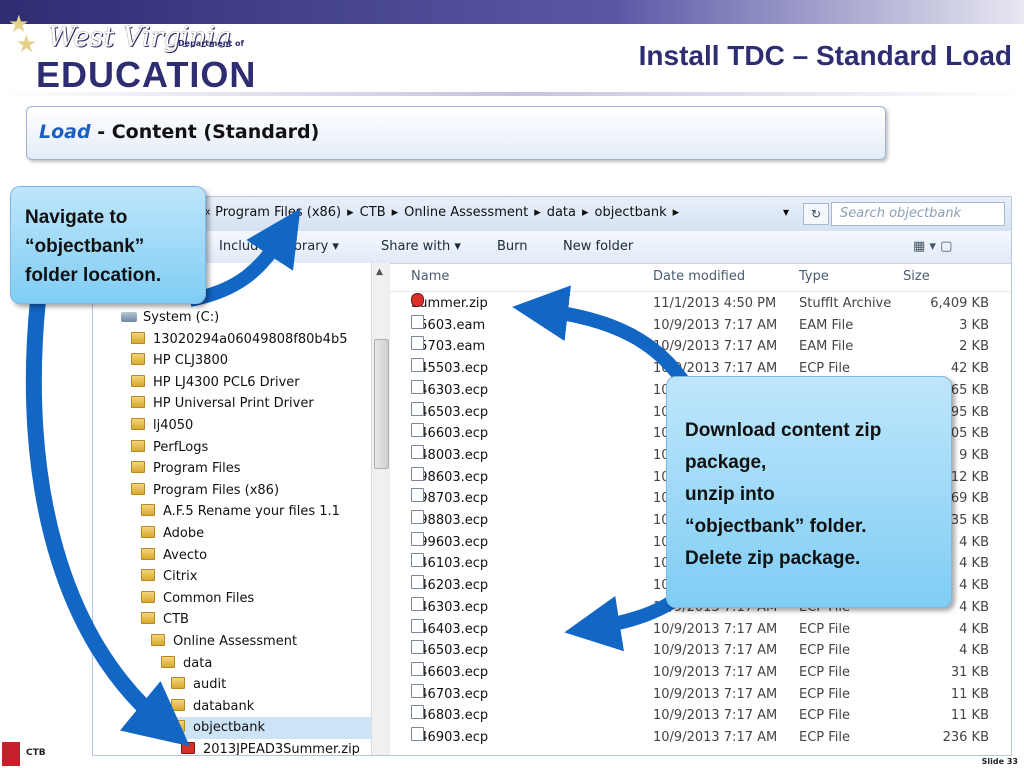 This screenshot has height=768, width=1024. Describe the element at coordinates (456, 133) in the screenshot. I see `subtitle-bar: Load - Content (Standard)` at that location.